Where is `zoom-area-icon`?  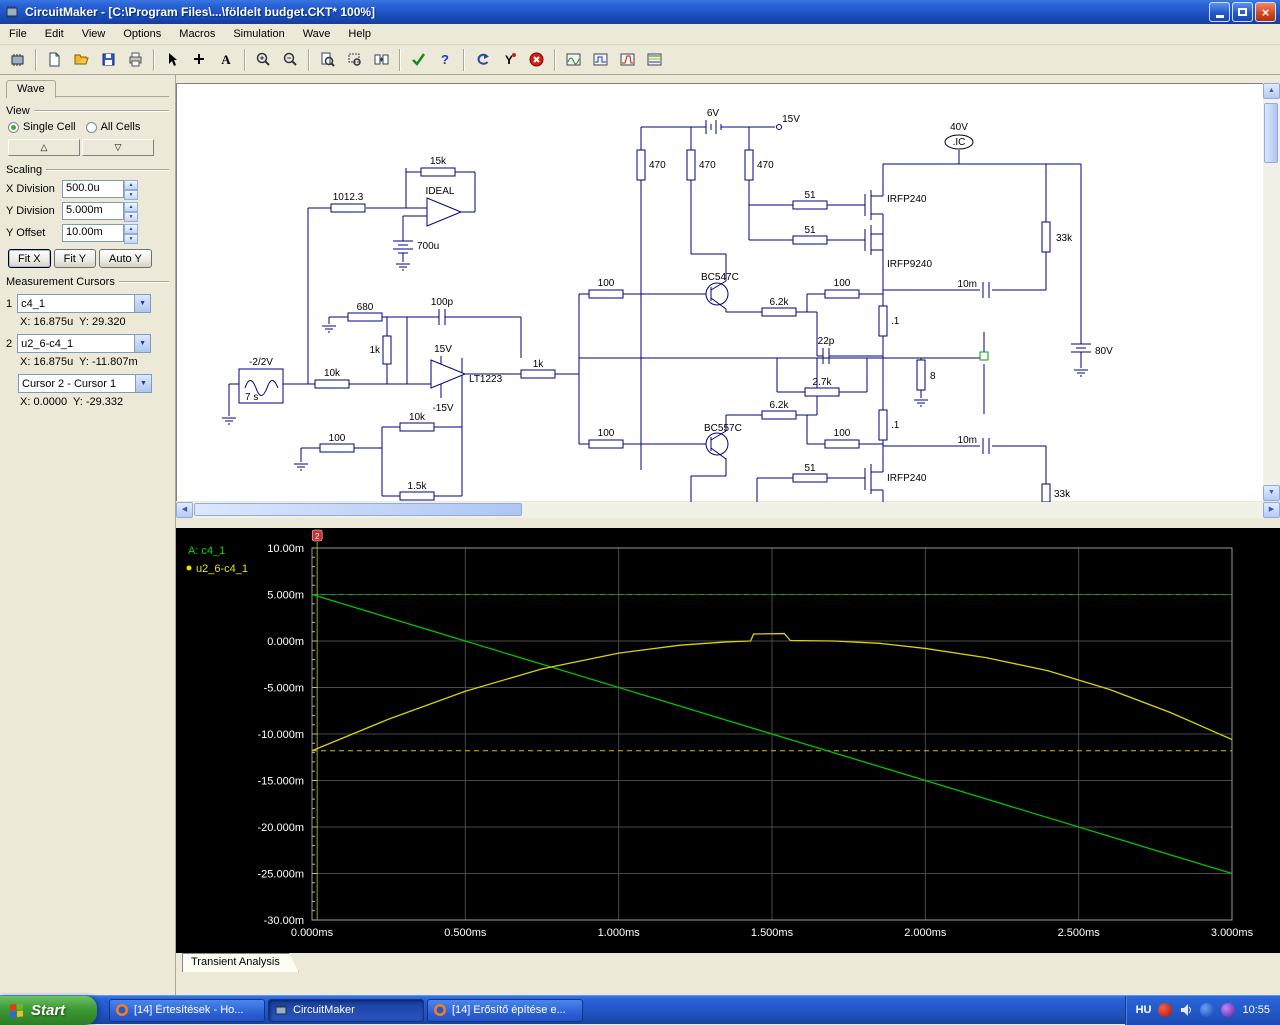 zoom-area-icon is located at coordinates (354, 59).